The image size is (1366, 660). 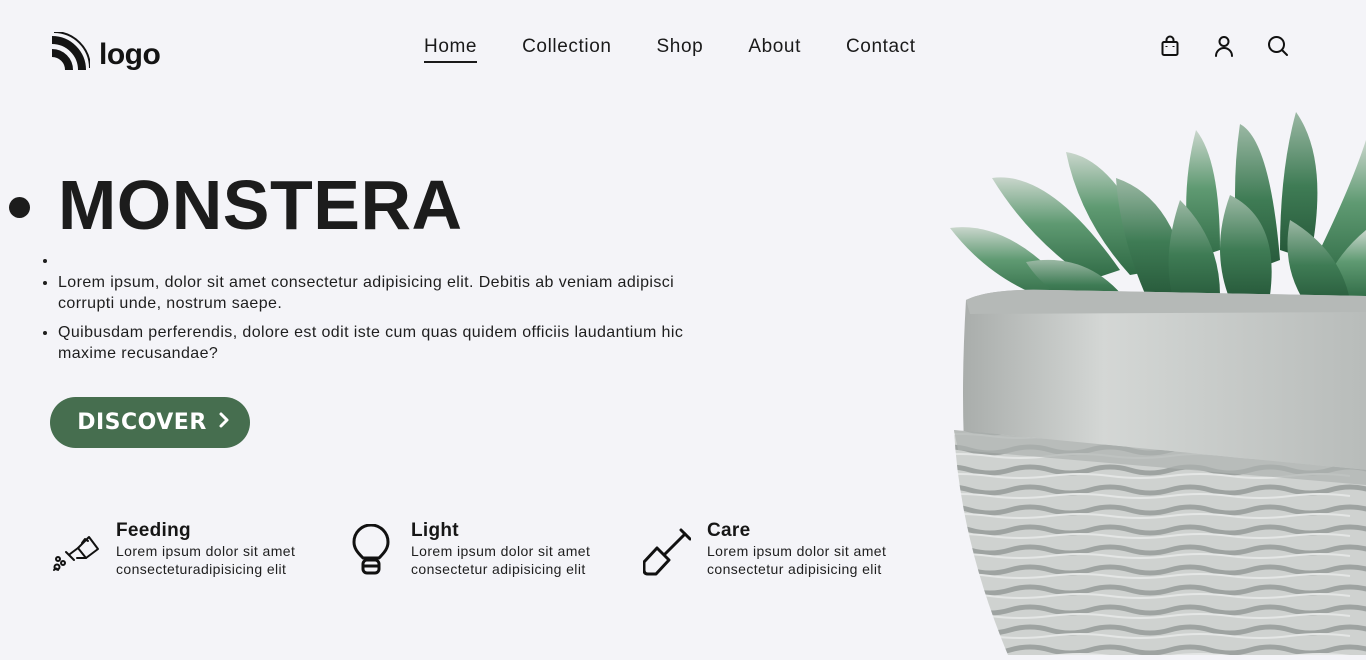 What do you see at coordinates (201, 569) in the screenshot?
I see `feature-desc-line-2: consecteturadipisicing elit` at bounding box center [201, 569].